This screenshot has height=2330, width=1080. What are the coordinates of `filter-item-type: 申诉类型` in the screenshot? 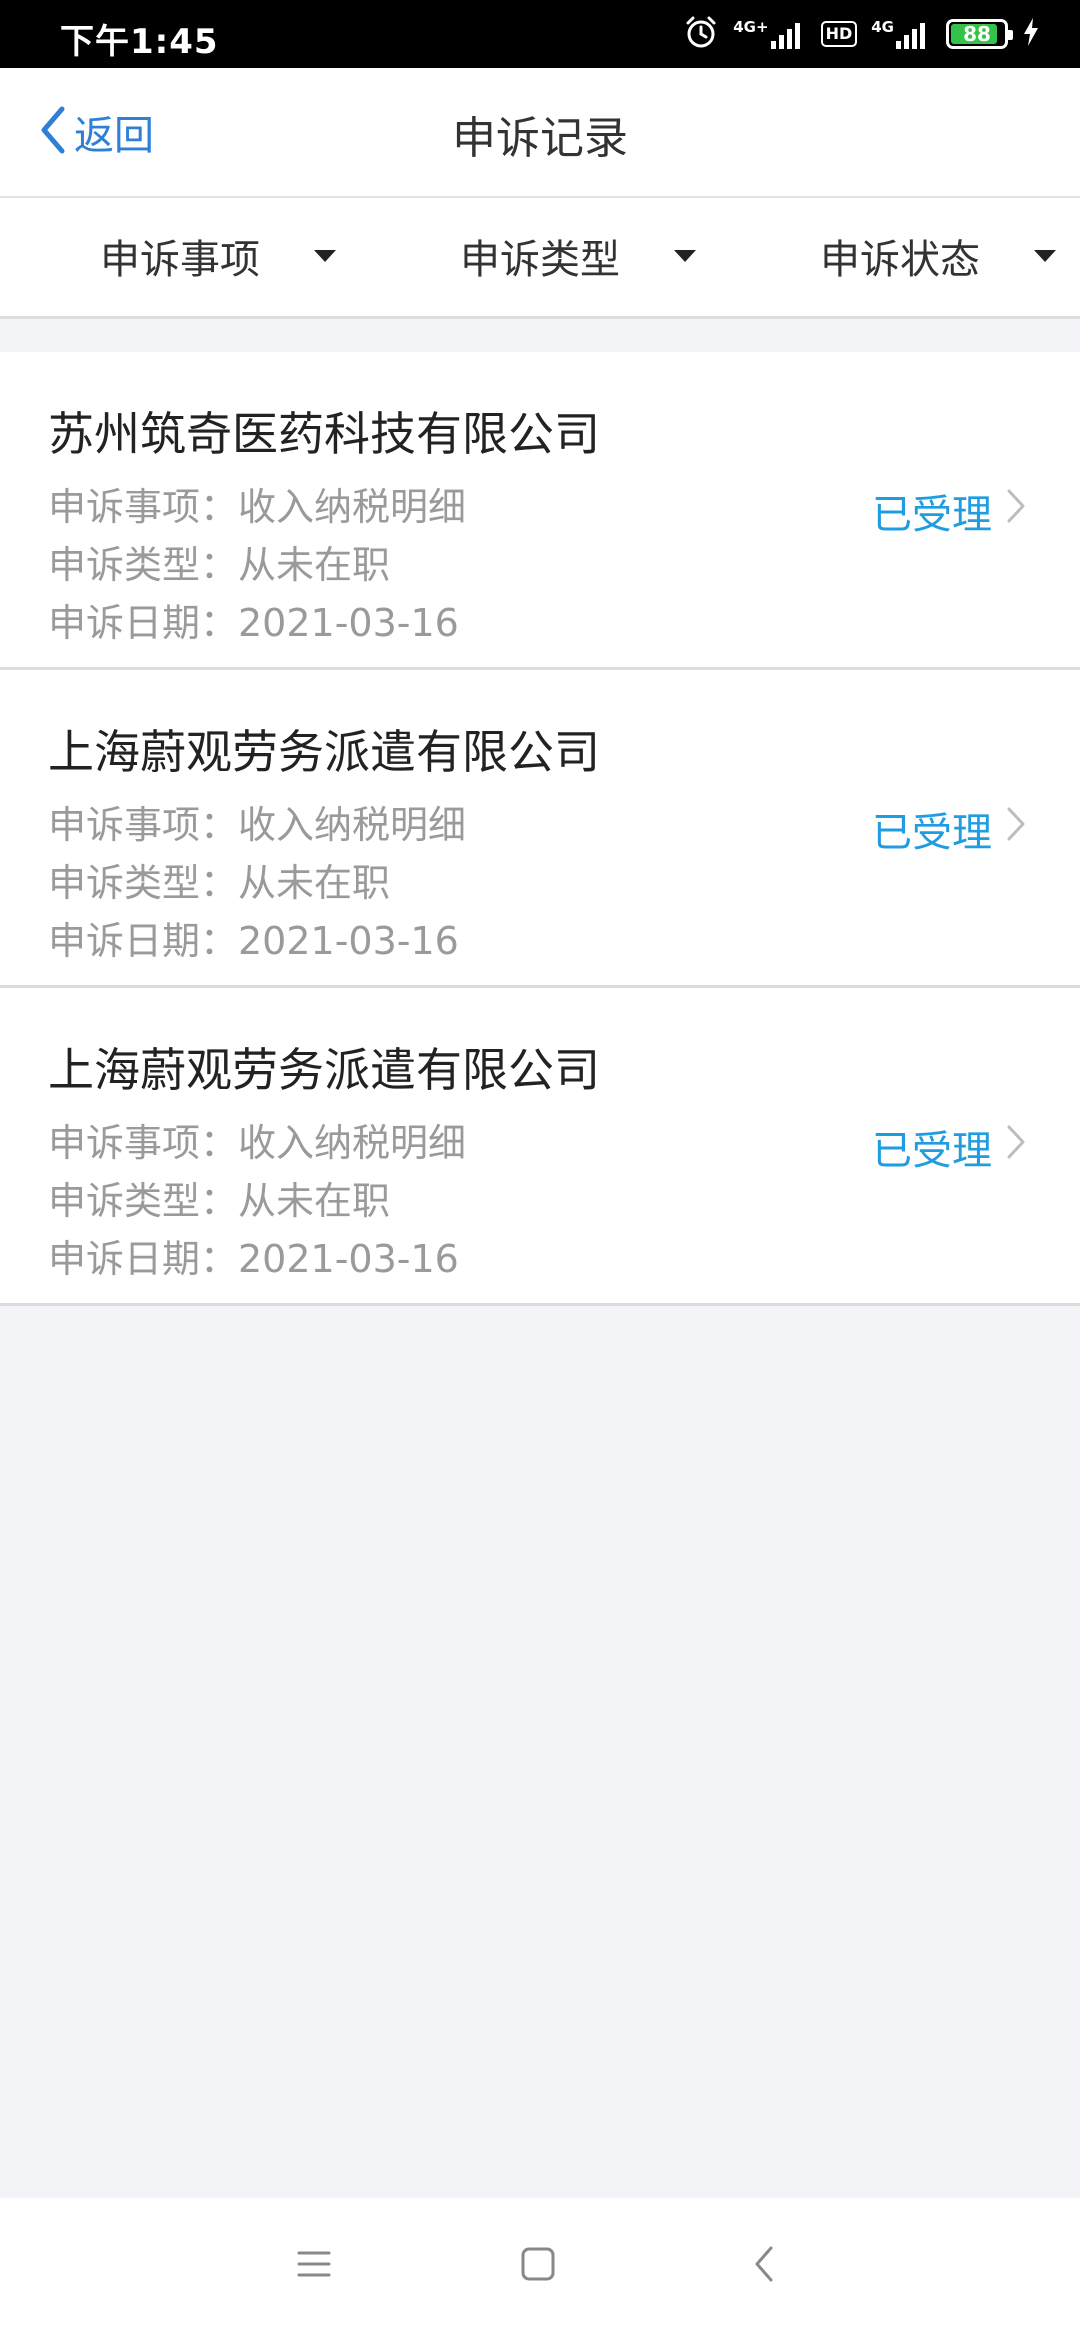 It's located at (578, 256).